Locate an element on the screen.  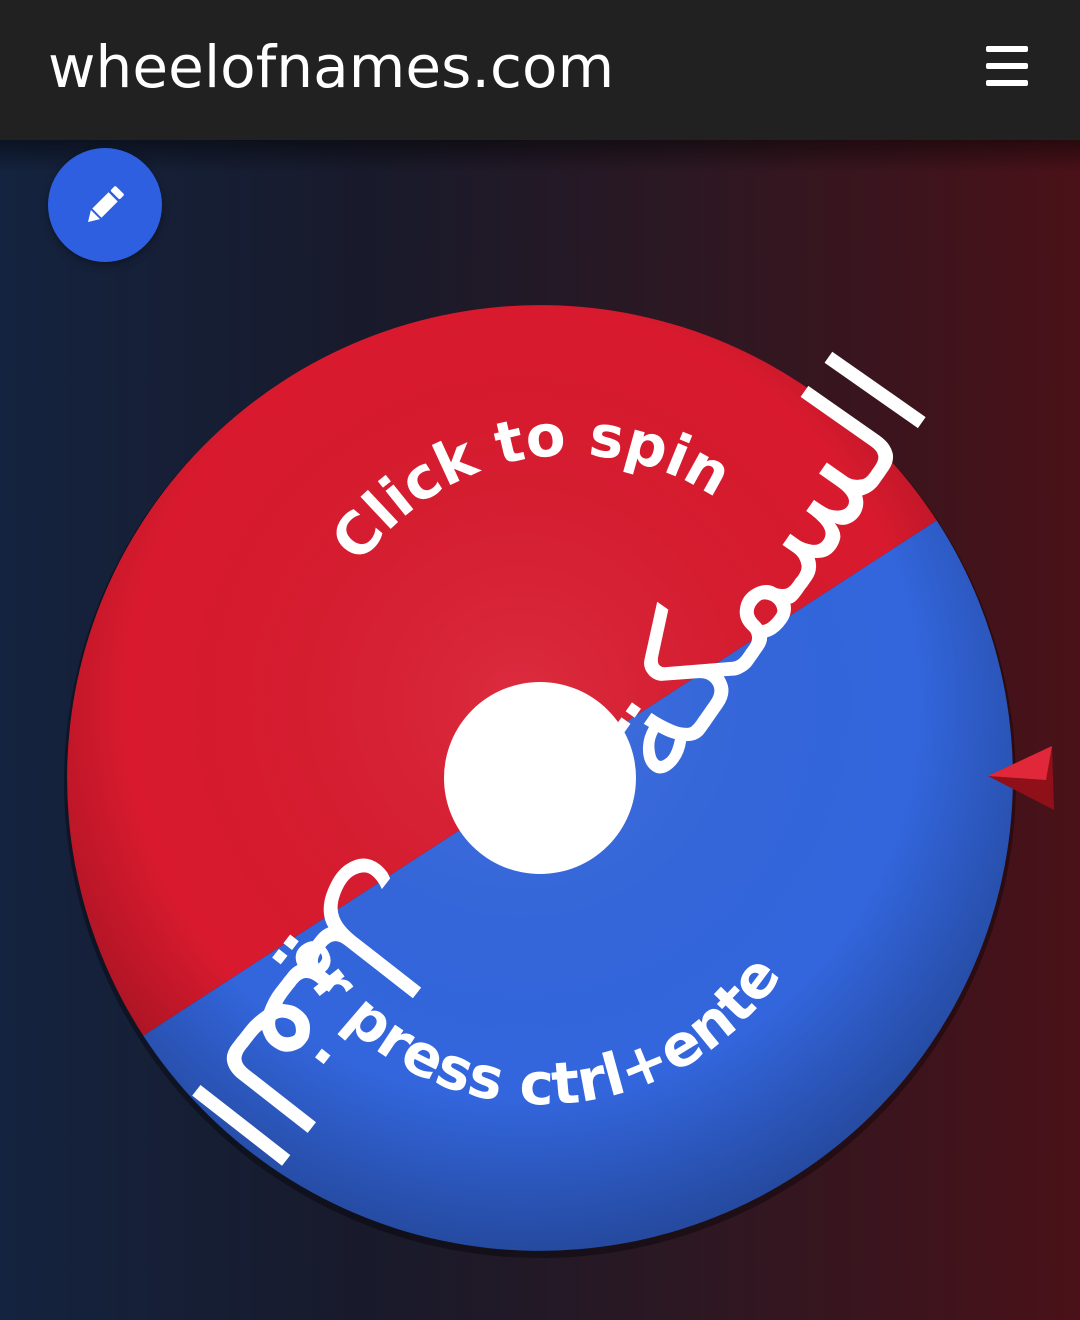
hamburger-menu-icon-line-middle is located at coordinates (1007, 66).